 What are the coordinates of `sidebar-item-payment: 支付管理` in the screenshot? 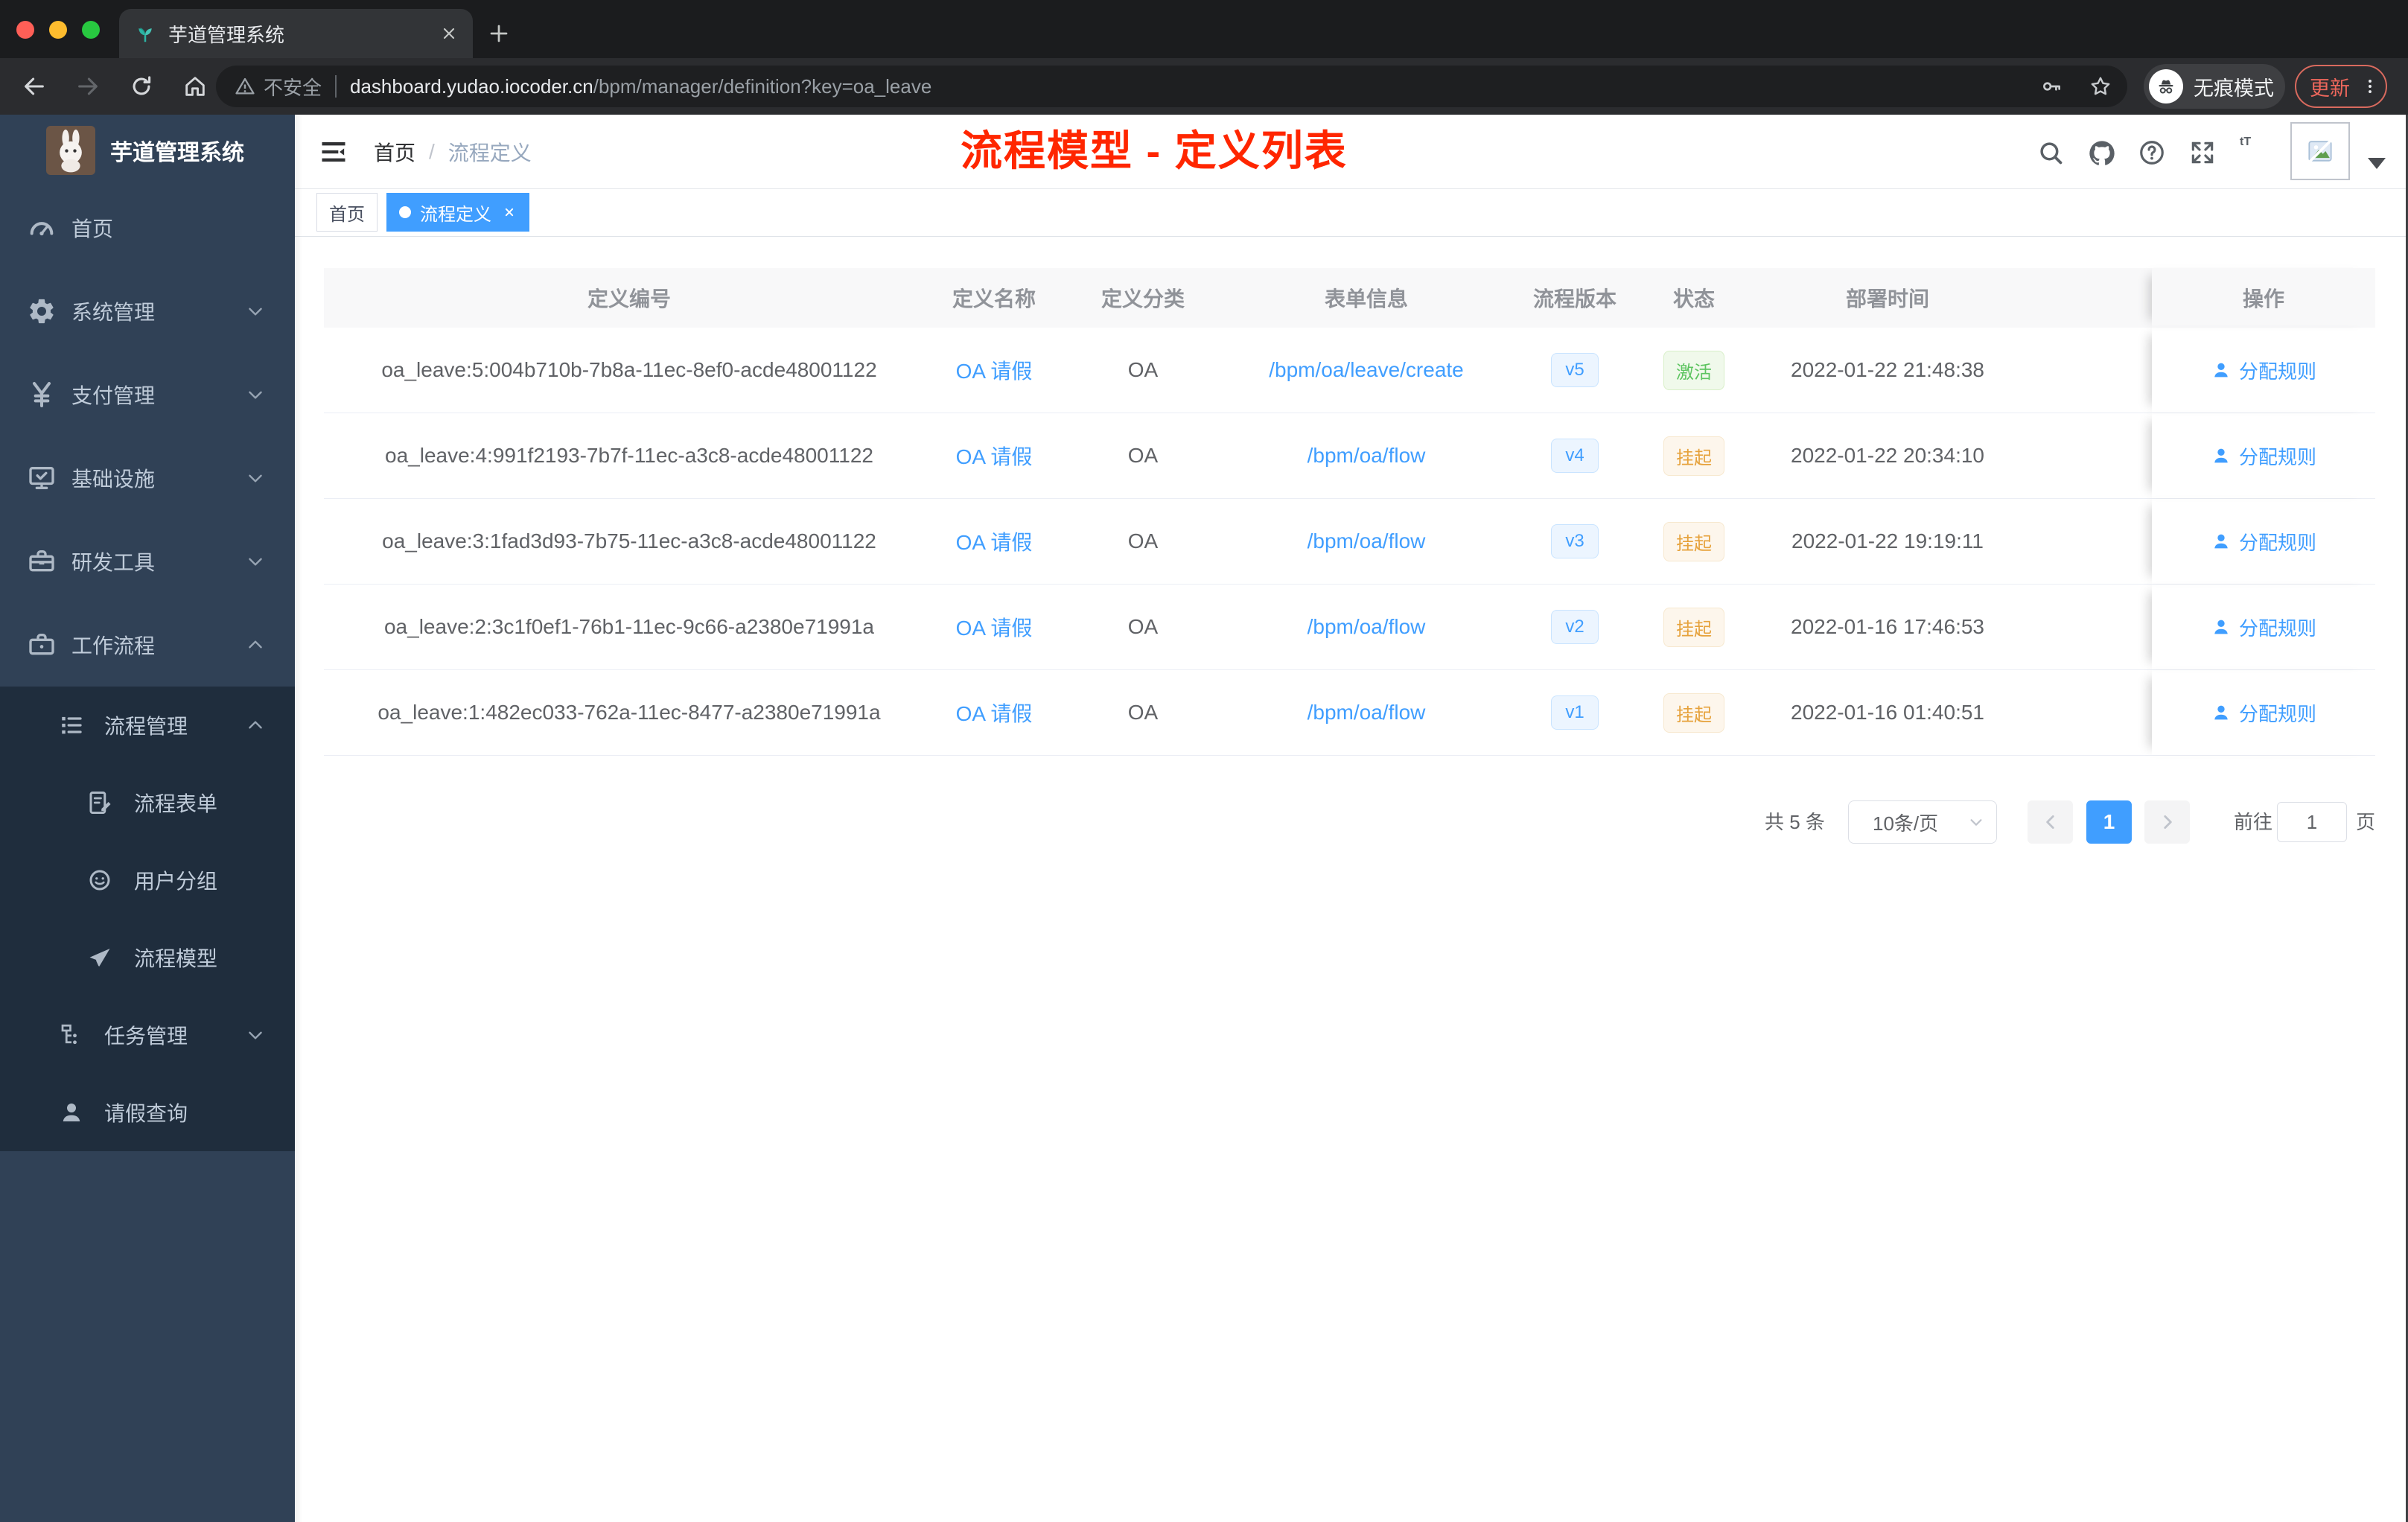 It's located at (147, 394).